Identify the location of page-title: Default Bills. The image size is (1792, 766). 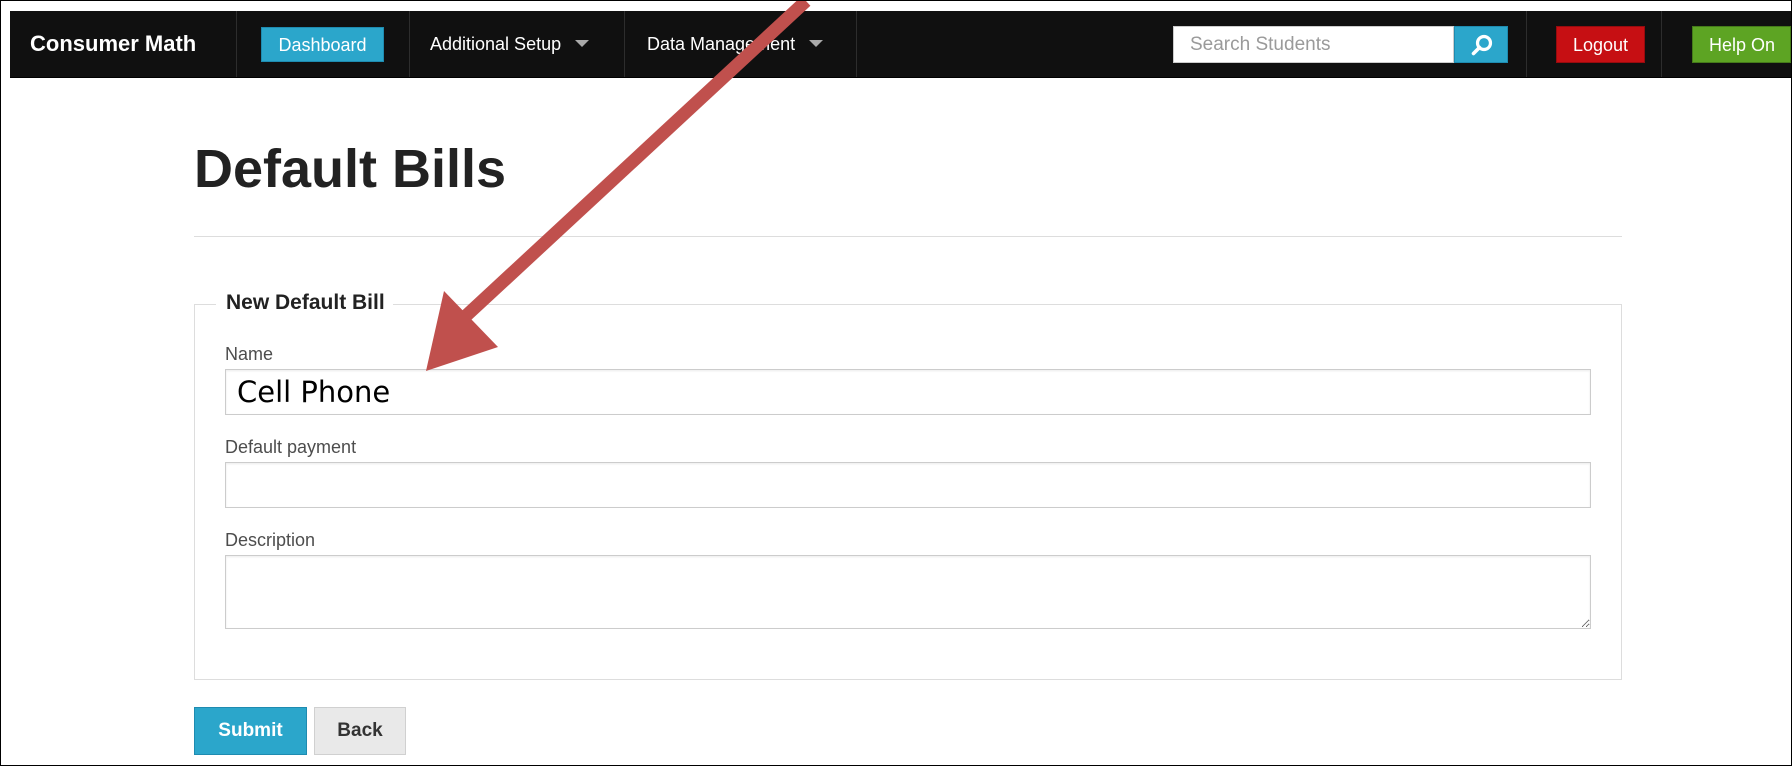
(350, 169).